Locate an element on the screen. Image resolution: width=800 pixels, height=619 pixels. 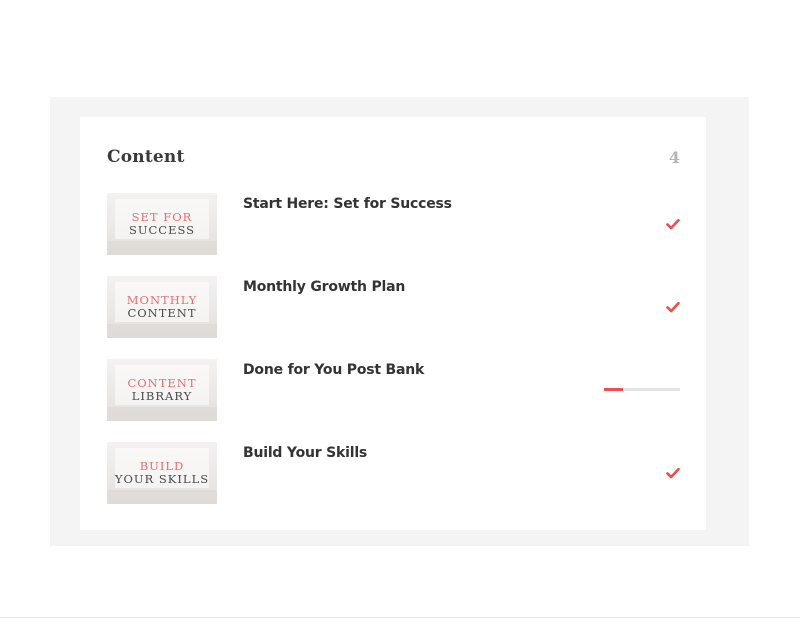
thumbnail-line-1: CONTENT is located at coordinates (162, 383).